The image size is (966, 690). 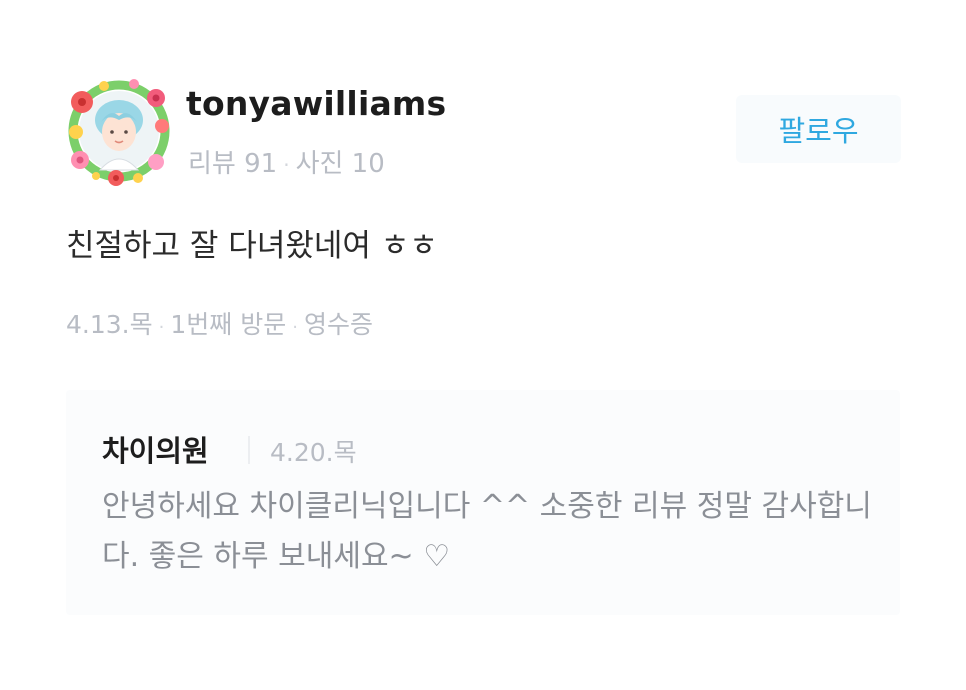 I want to click on visit-date: 4.13.목, so click(x=109, y=324).